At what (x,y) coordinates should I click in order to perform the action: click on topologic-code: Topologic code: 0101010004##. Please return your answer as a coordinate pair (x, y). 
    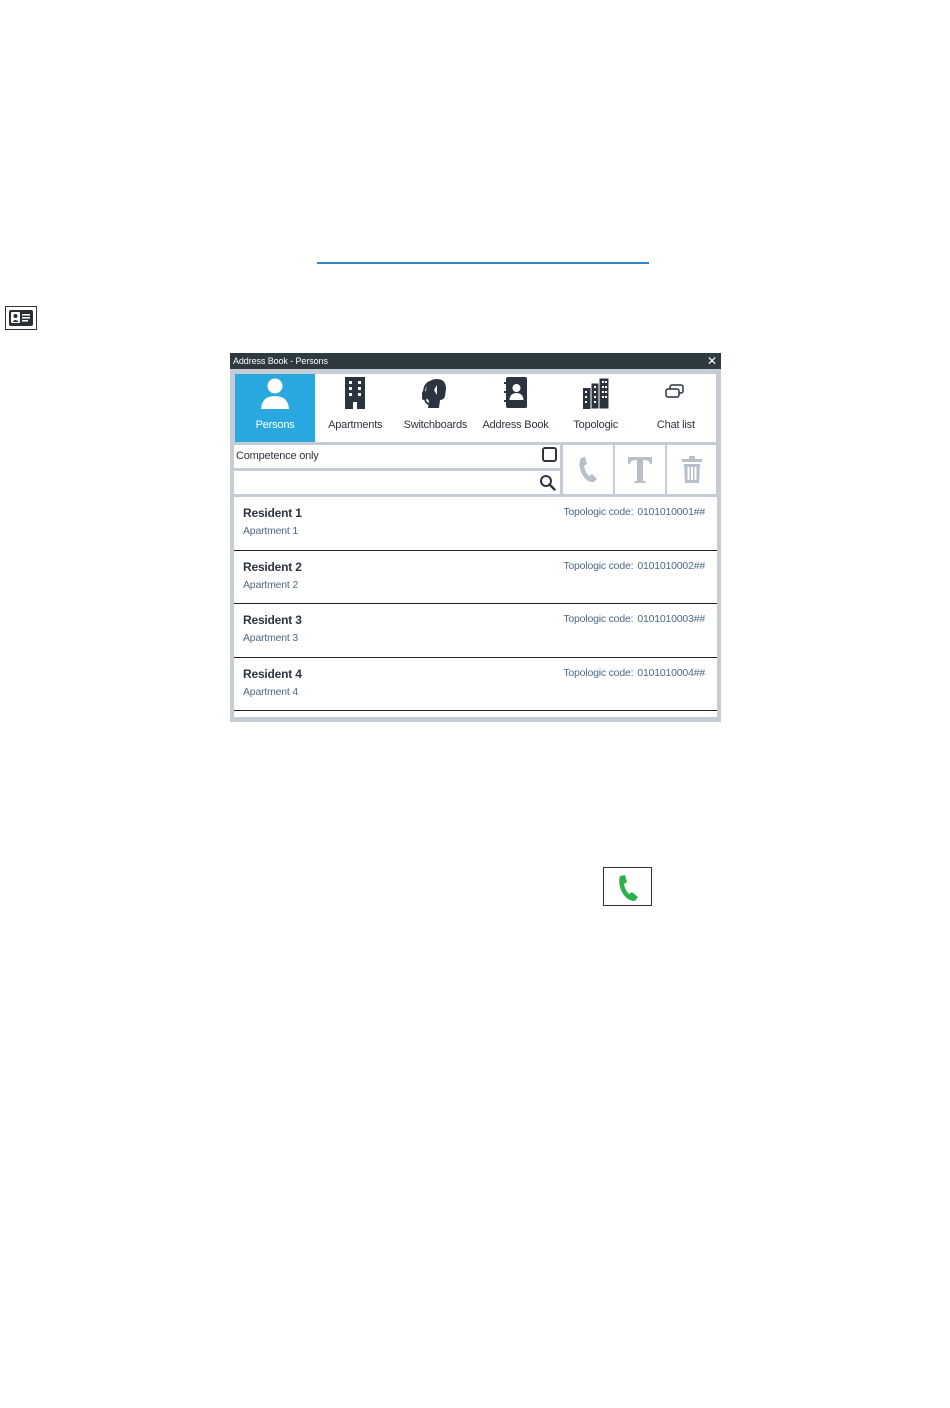
    Looking at the image, I should click on (634, 673).